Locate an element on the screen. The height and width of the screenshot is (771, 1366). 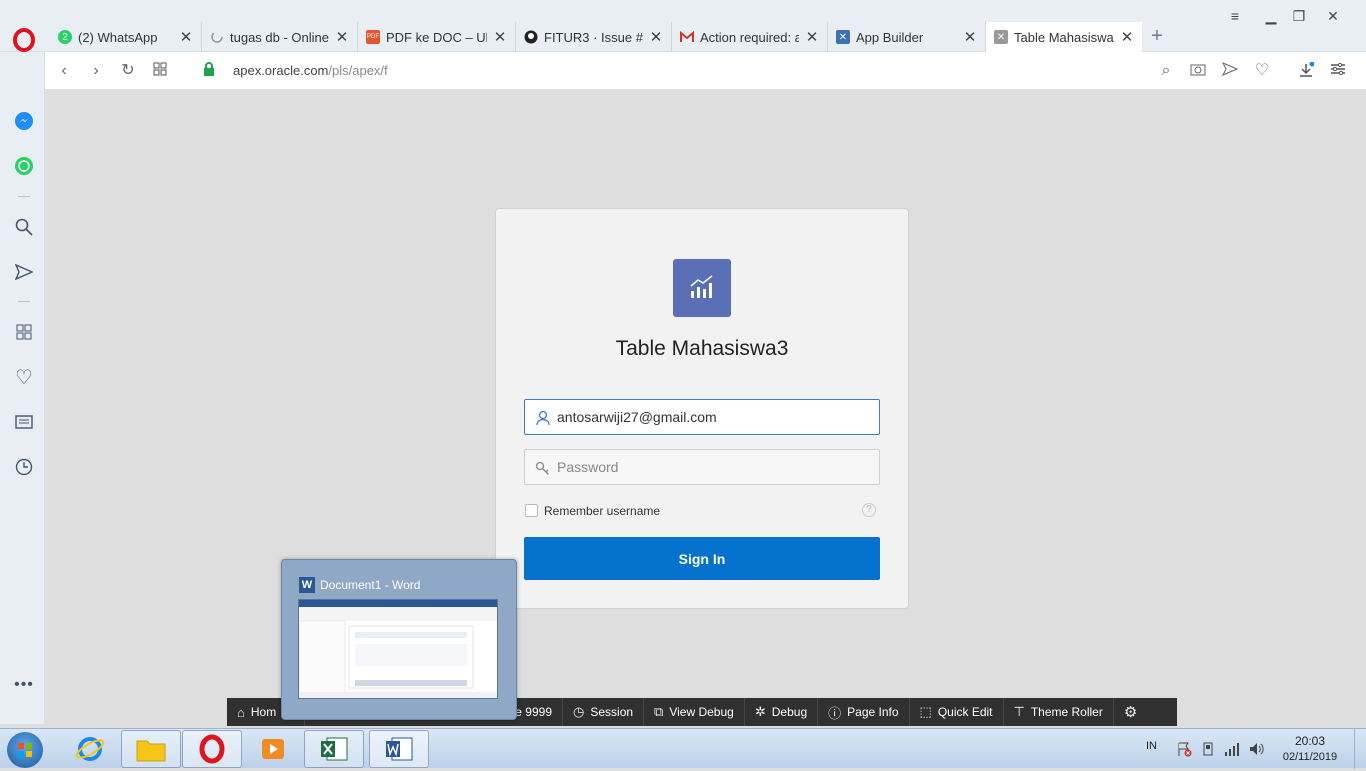
taskbar-thumbnail-preview: W Document1 - Word is located at coordinates (399, 639).